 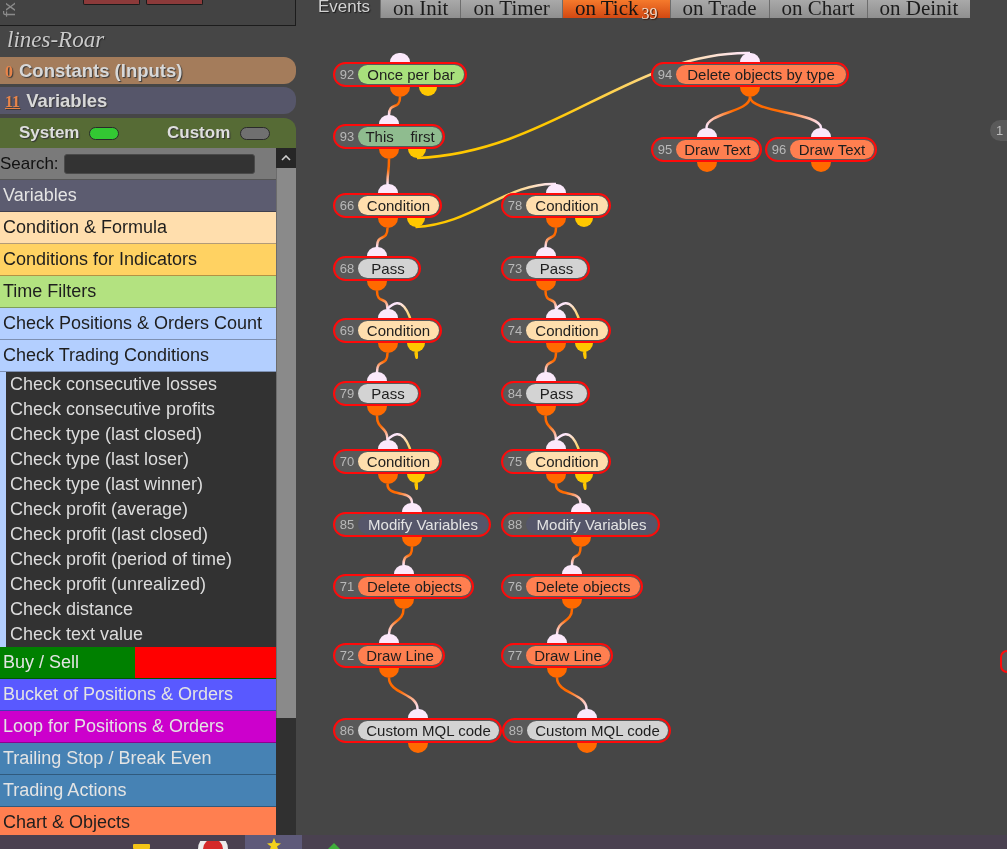 I want to click on flow-node: 96 Draw Text, so click(x=821, y=149).